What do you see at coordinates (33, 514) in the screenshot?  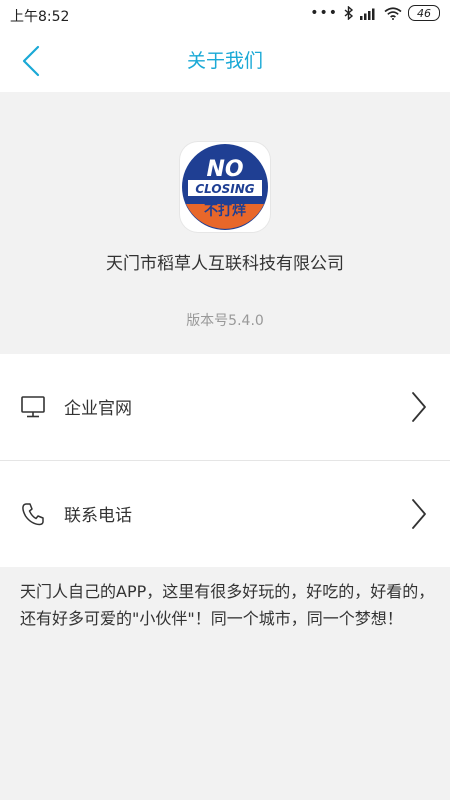 I see `phone-icon` at bounding box center [33, 514].